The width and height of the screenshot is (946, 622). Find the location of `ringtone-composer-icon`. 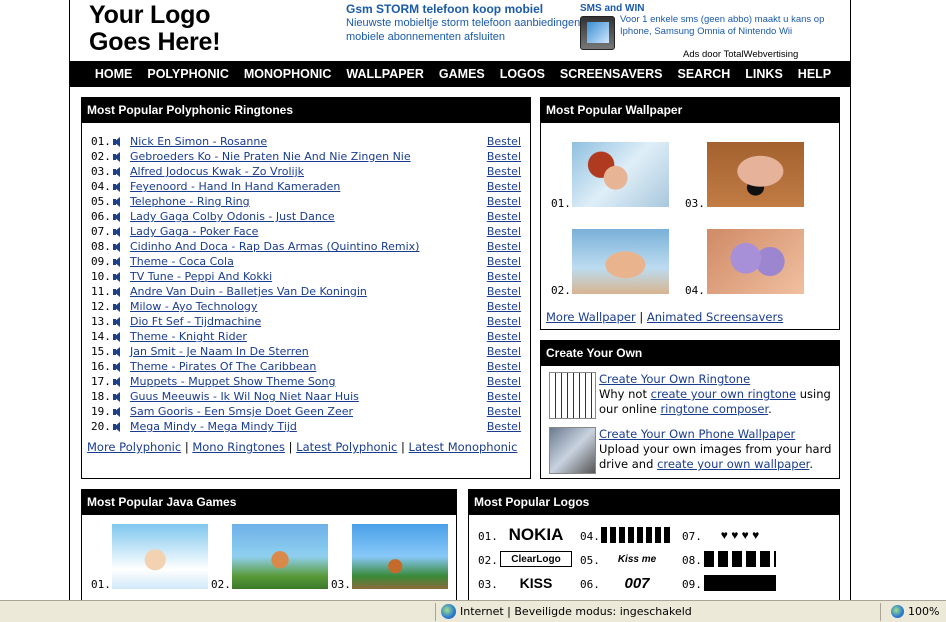

ringtone-composer-icon is located at coordinates (572, 395).